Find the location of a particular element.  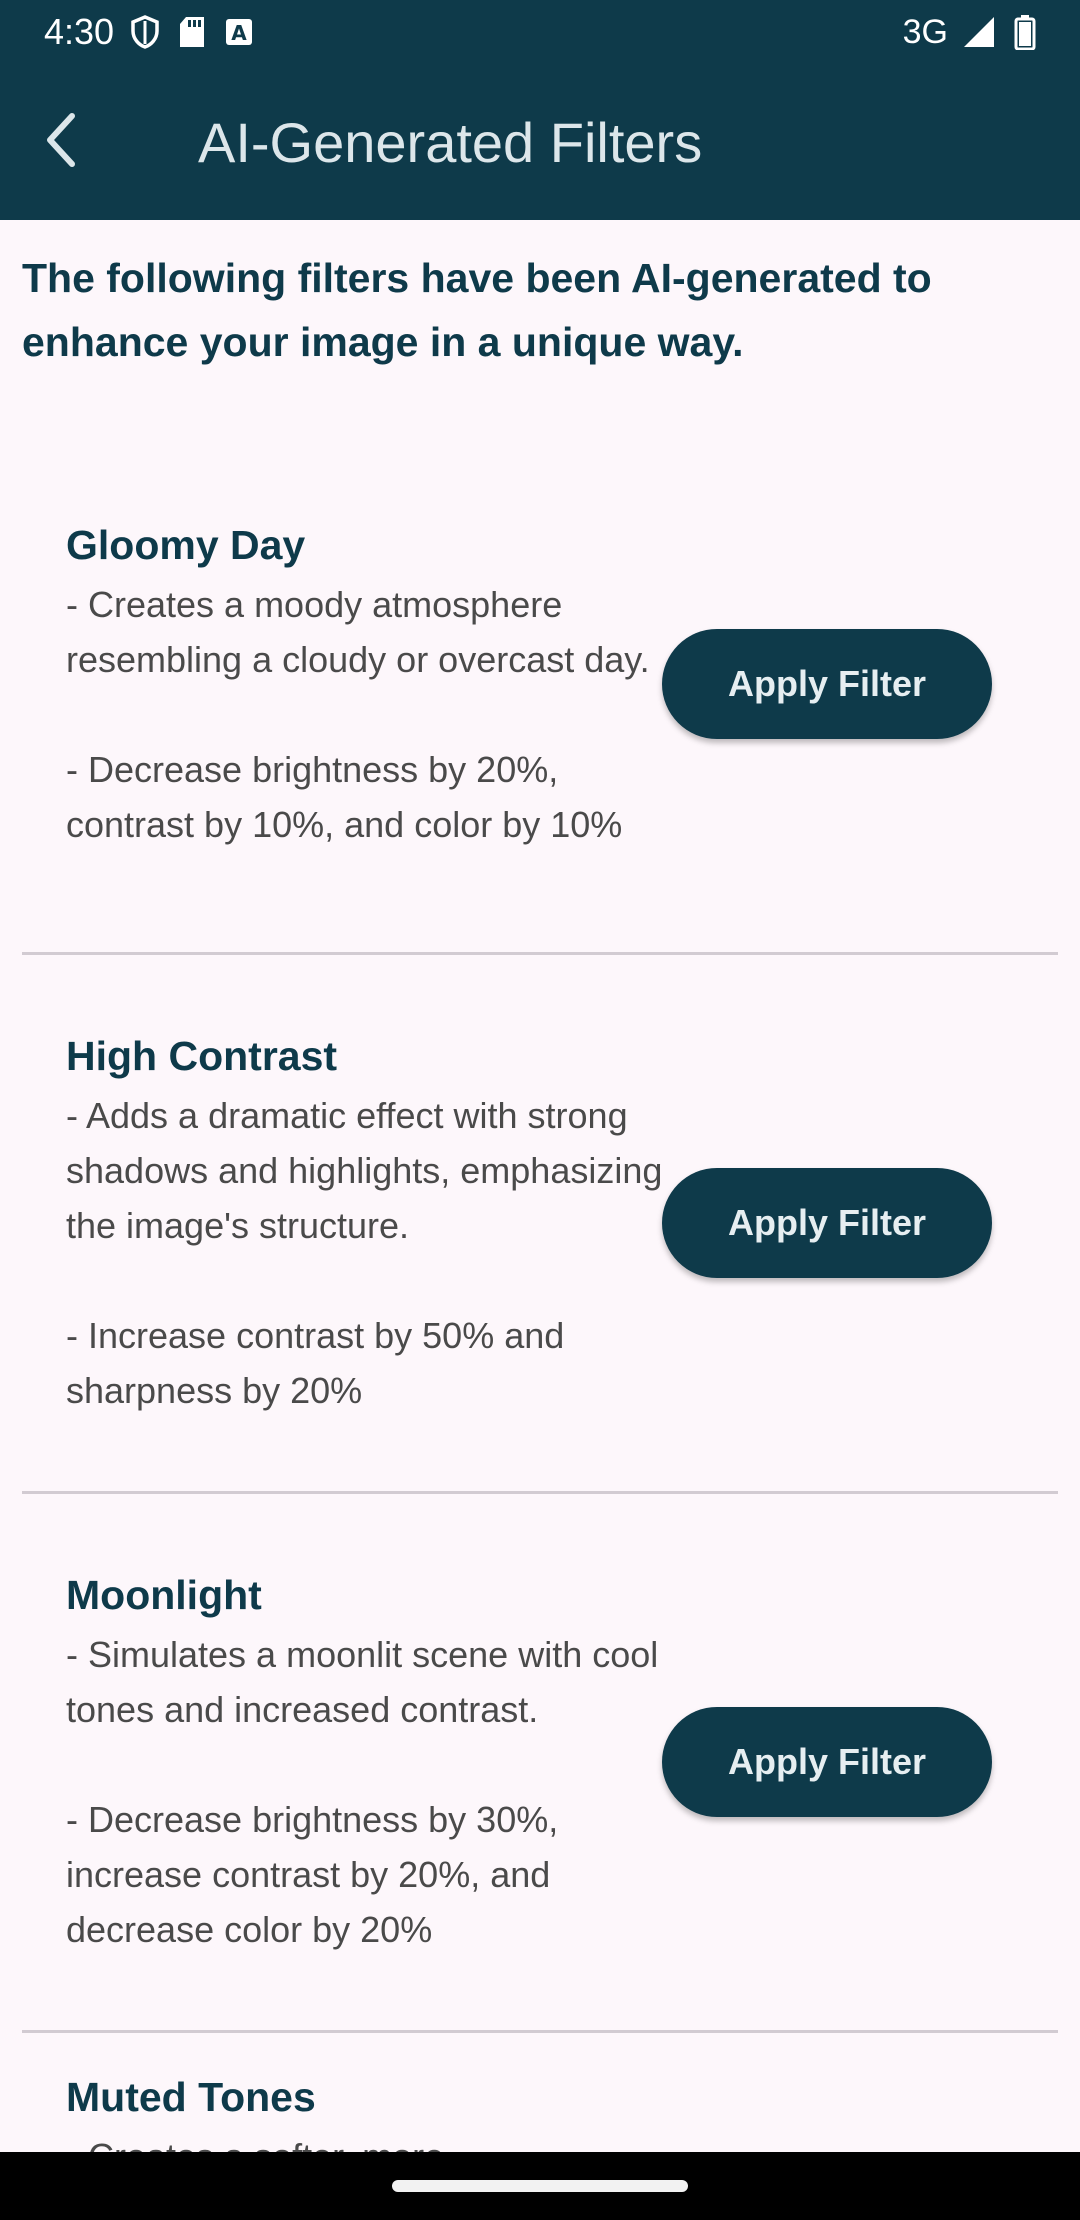

filter-item-muted-tones: Muted Tones - Creates a softer, more is located at coordinates (540, 2092).